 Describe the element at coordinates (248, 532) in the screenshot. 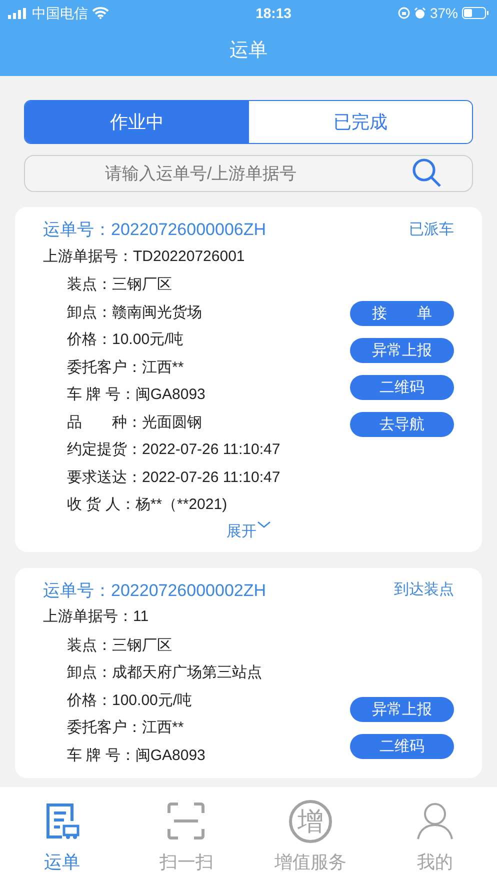

I see `expand-link: 展开` at that location.